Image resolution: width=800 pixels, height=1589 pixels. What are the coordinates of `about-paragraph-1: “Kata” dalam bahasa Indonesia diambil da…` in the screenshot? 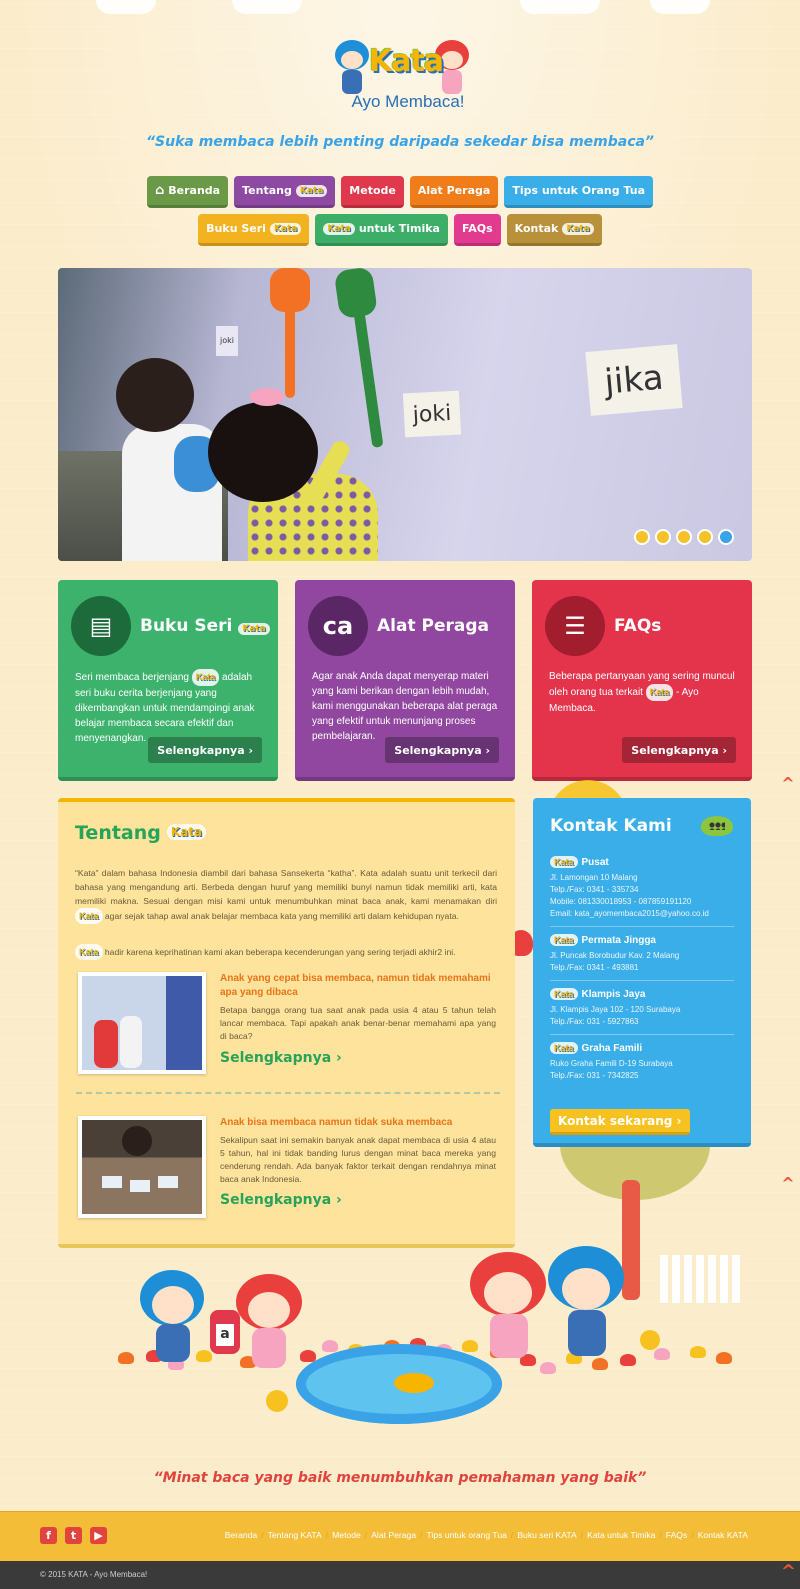 It's located at (286, 895).